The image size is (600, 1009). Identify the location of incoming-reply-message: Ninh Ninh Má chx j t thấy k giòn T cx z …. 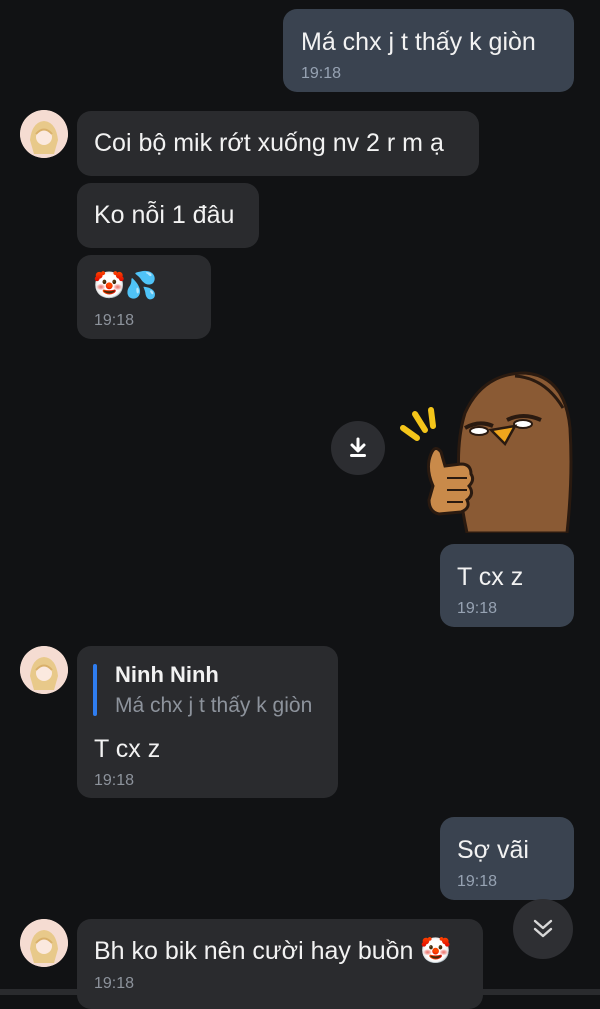
(207, 722).